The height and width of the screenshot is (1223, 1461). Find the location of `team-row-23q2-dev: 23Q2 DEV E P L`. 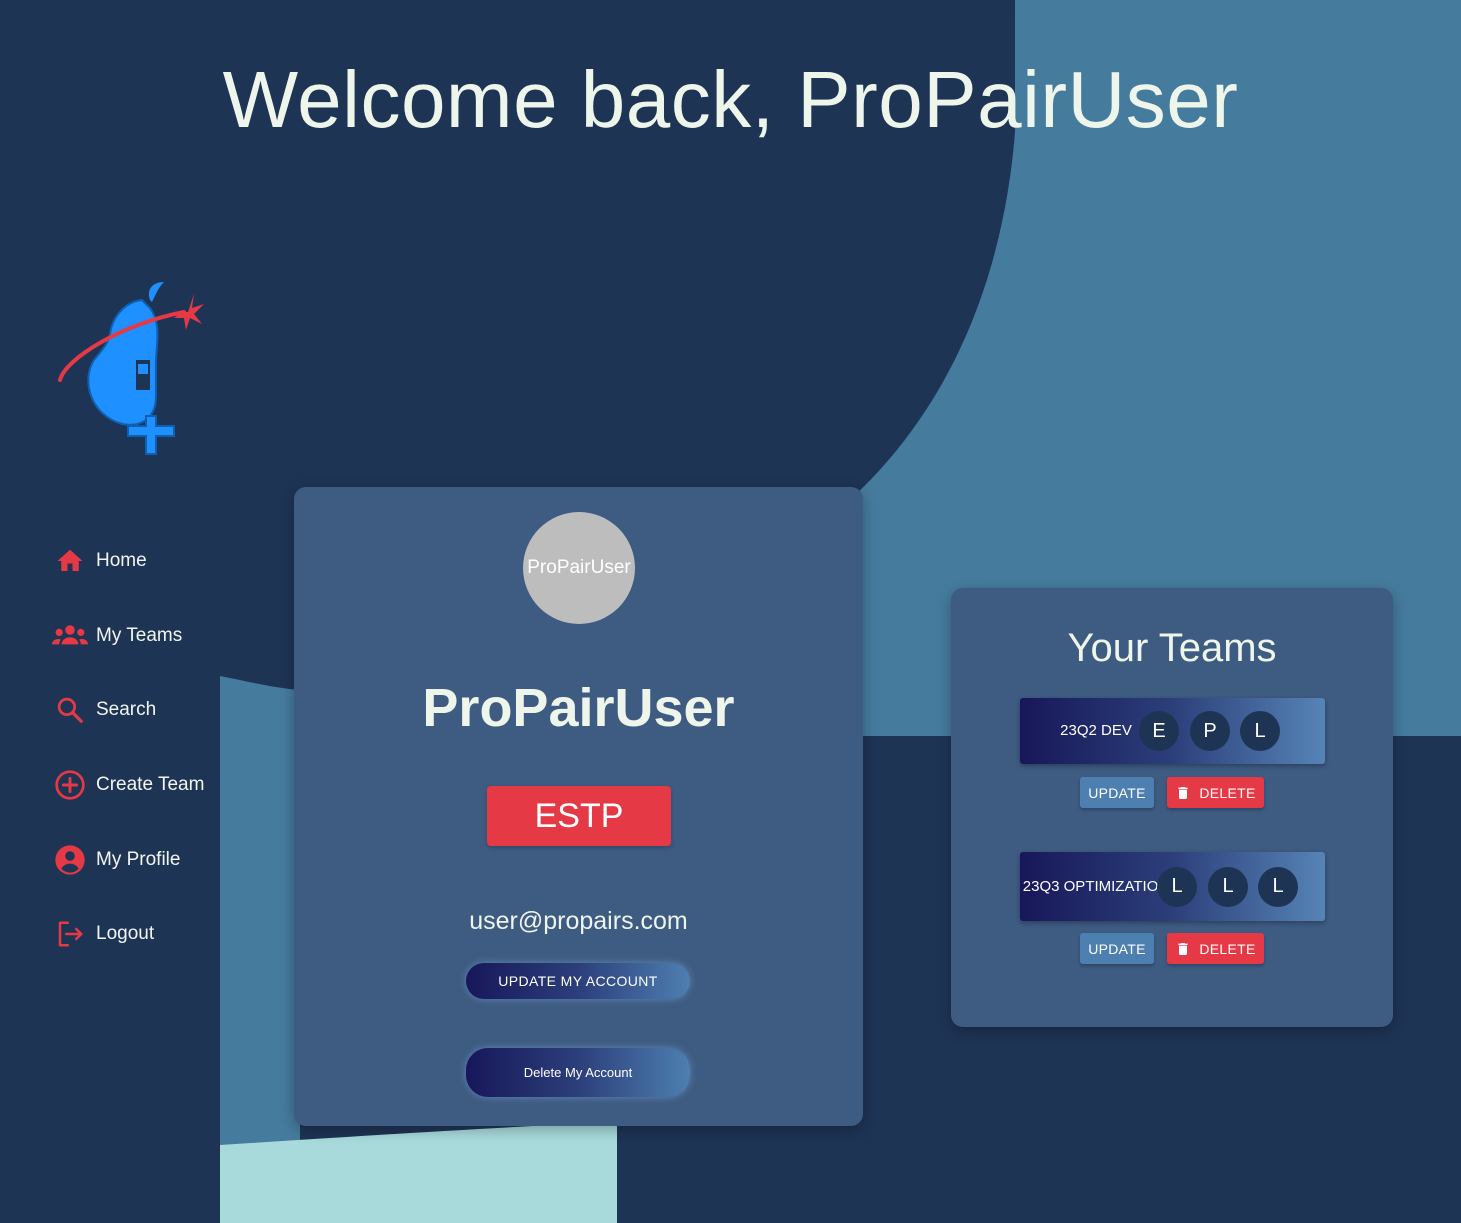

team-row-23q2-dev: 23Q2 DEV E P L is located at coordinates (1172, 731).